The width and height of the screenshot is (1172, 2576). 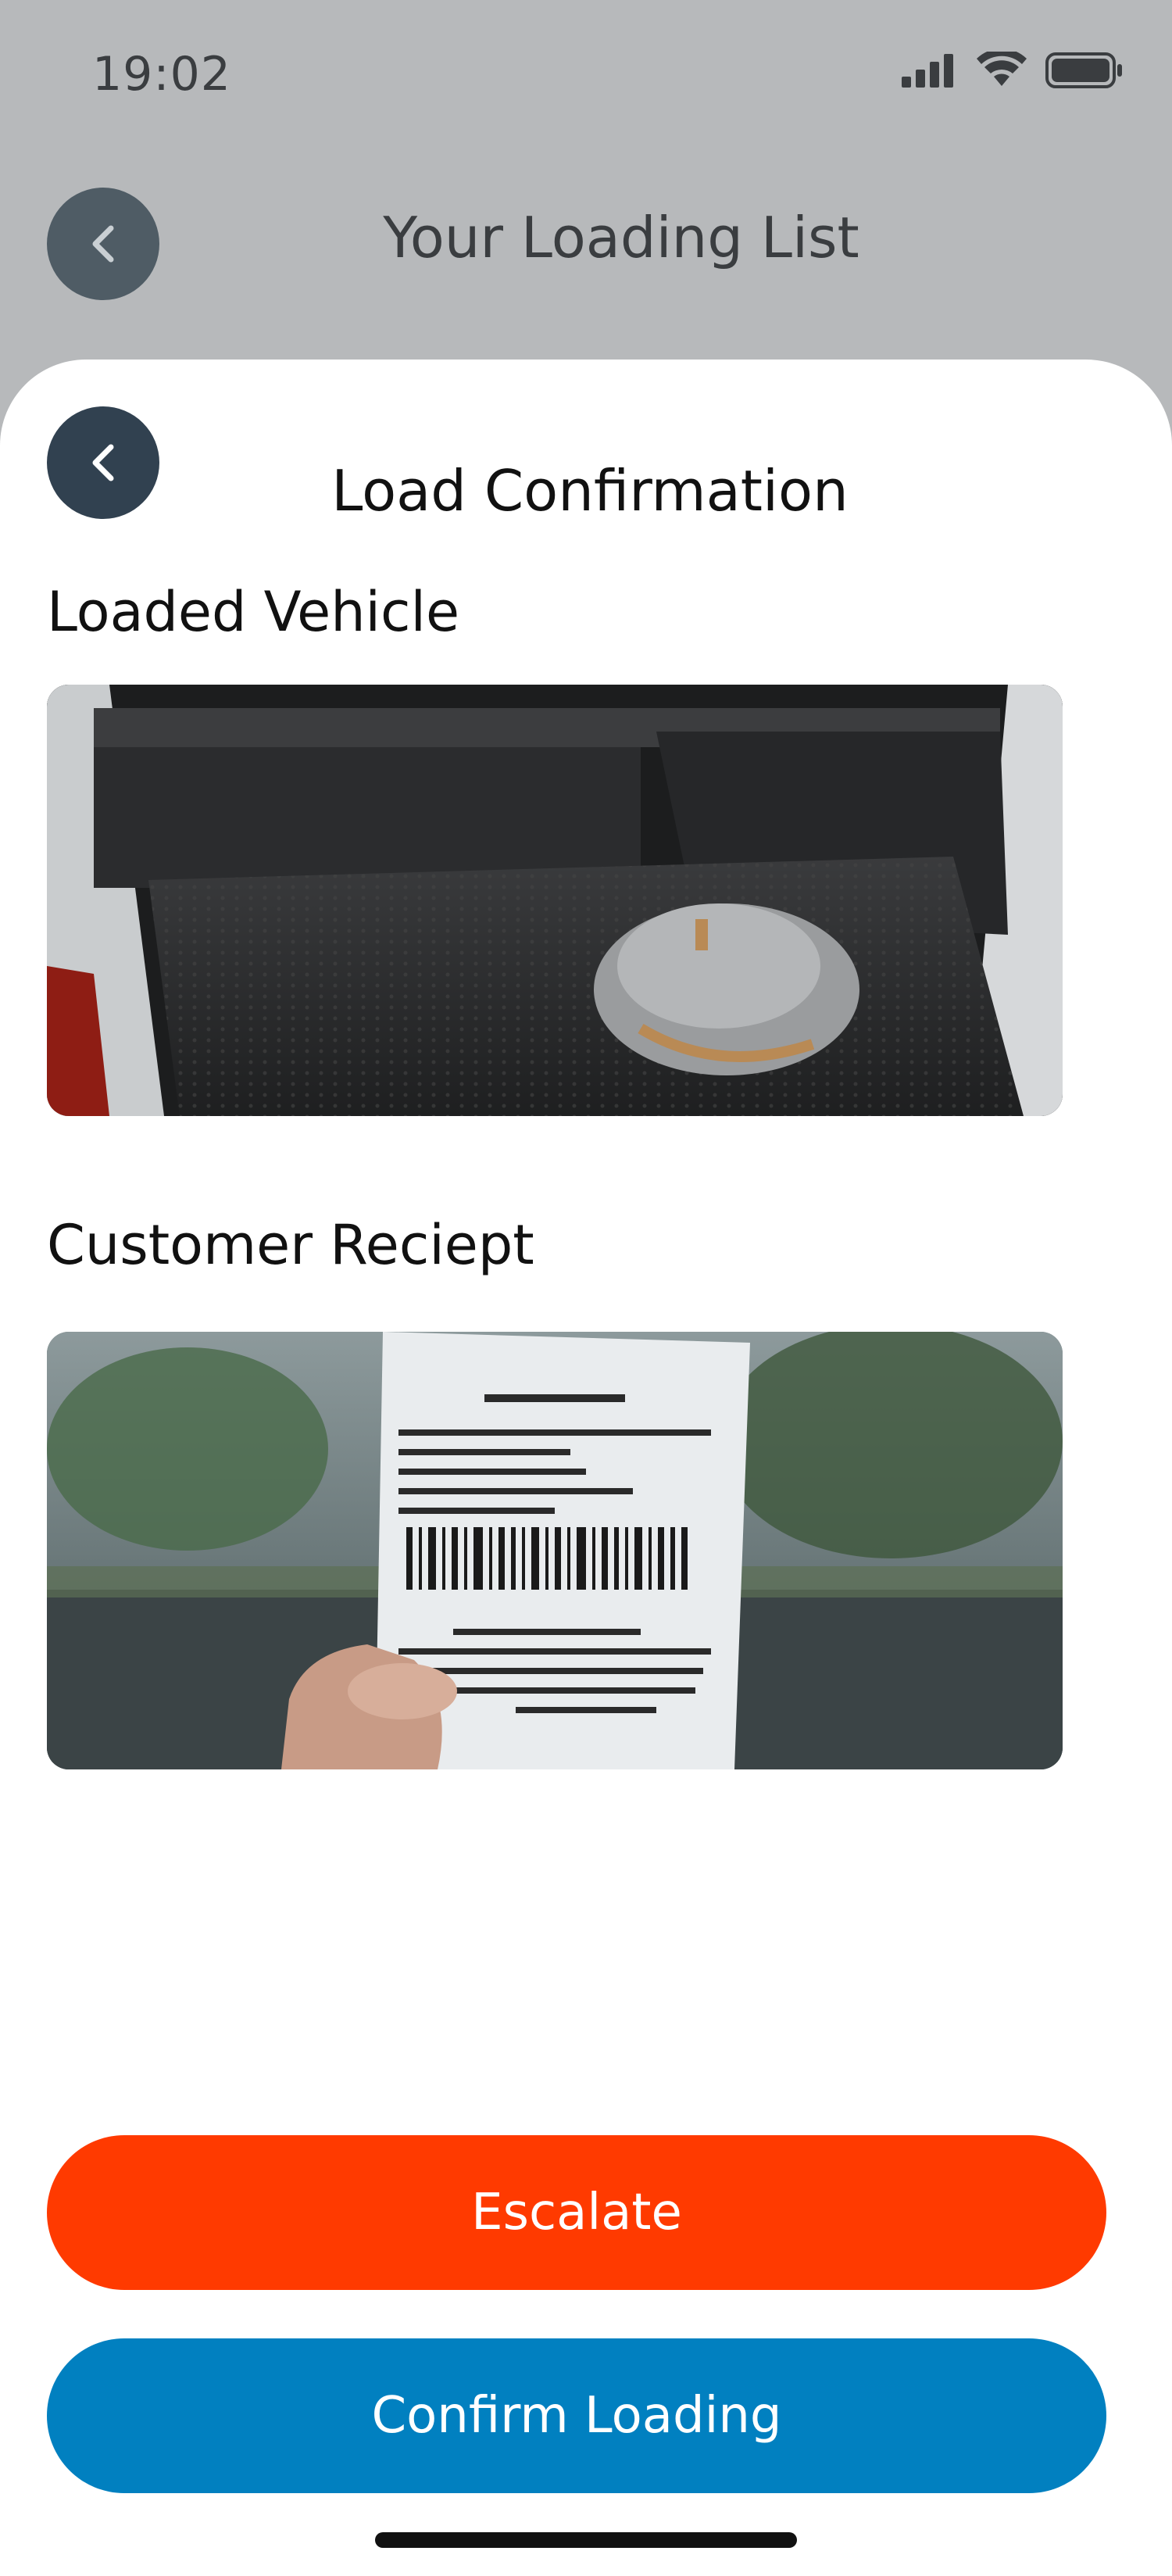 I want to click on confirm-loading-button: Confirm Loading, so click(x=576, y=2415).